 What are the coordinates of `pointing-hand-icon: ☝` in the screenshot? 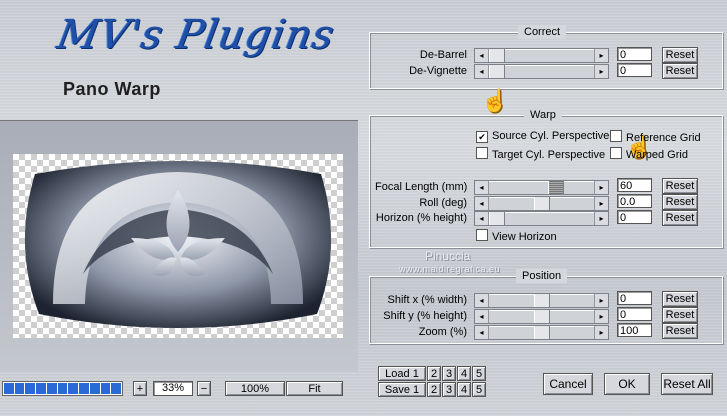 It's located at (495, 100).